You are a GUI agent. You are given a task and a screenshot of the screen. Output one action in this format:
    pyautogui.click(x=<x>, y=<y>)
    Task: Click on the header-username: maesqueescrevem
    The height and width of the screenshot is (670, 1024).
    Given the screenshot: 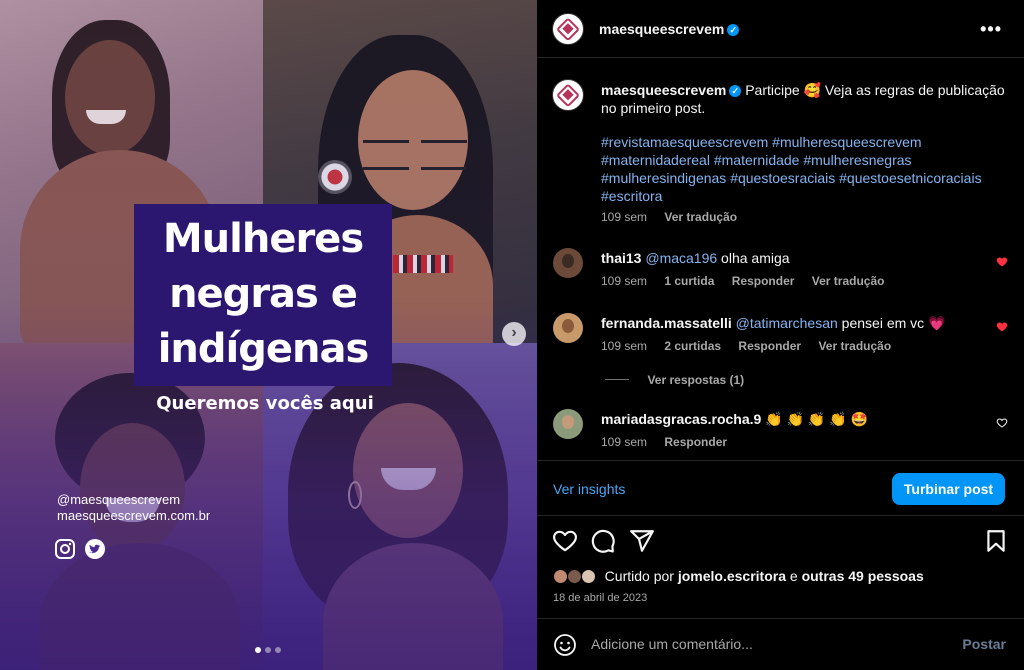 What is the action you would take?
    pyautogui.click(x=661, y=29)
    